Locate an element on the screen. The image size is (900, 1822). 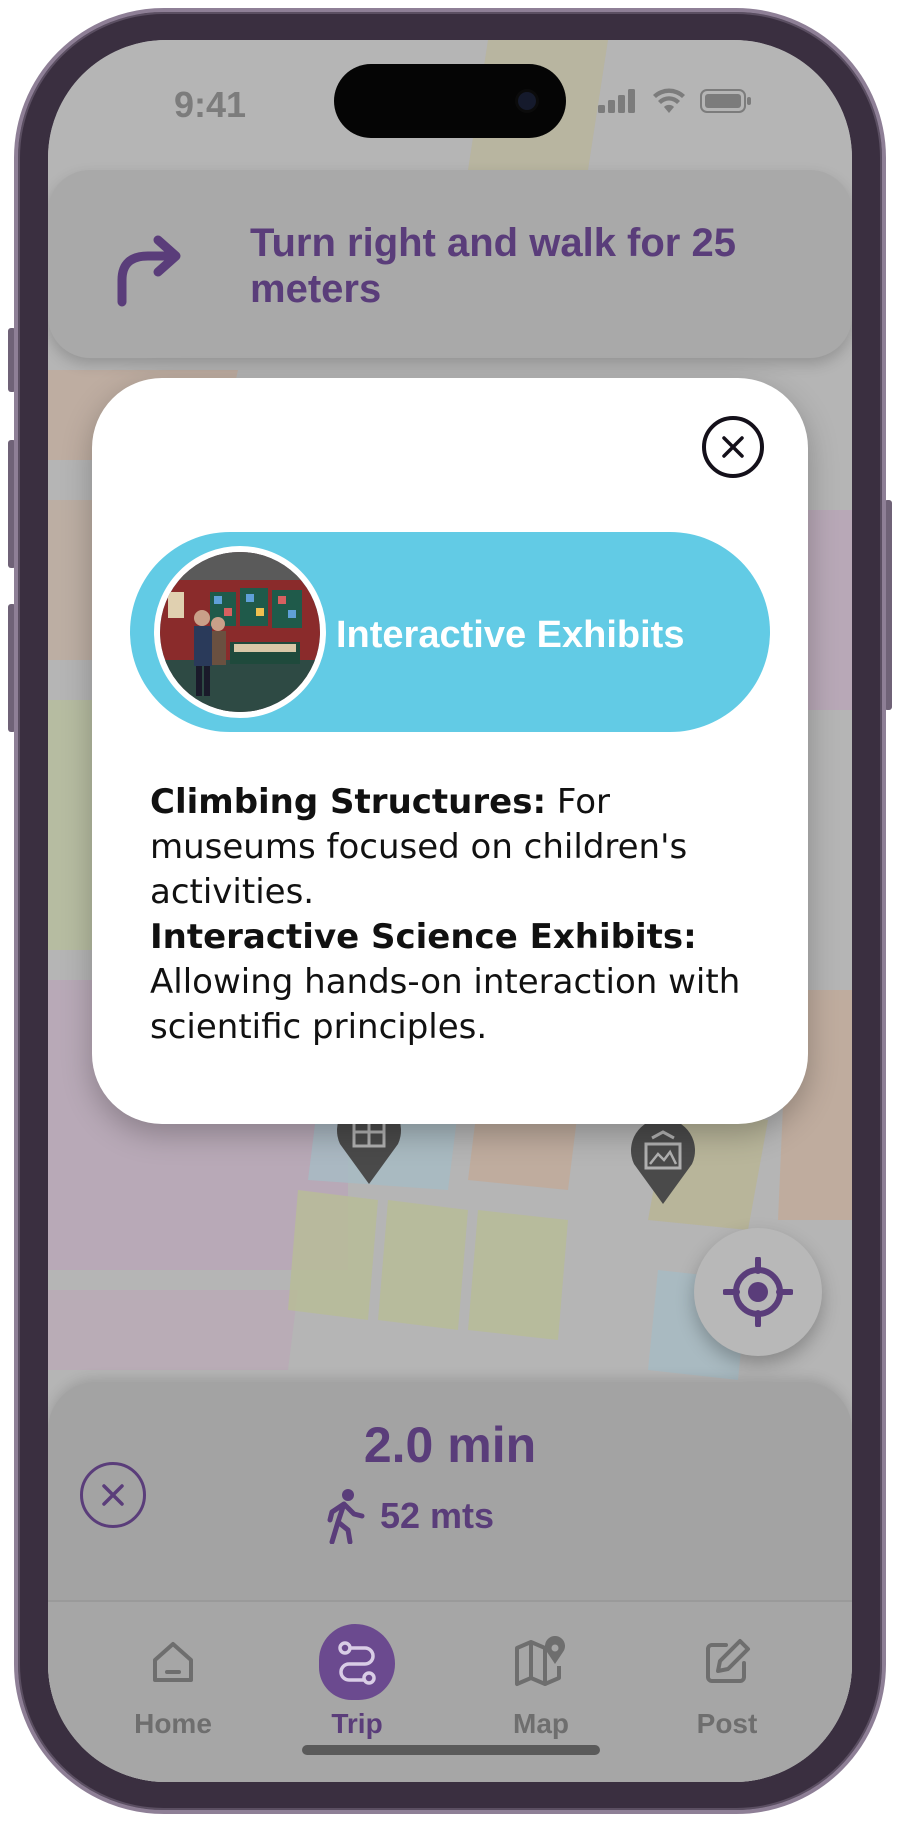
dynamic-island is located at coordinates (450, 101).